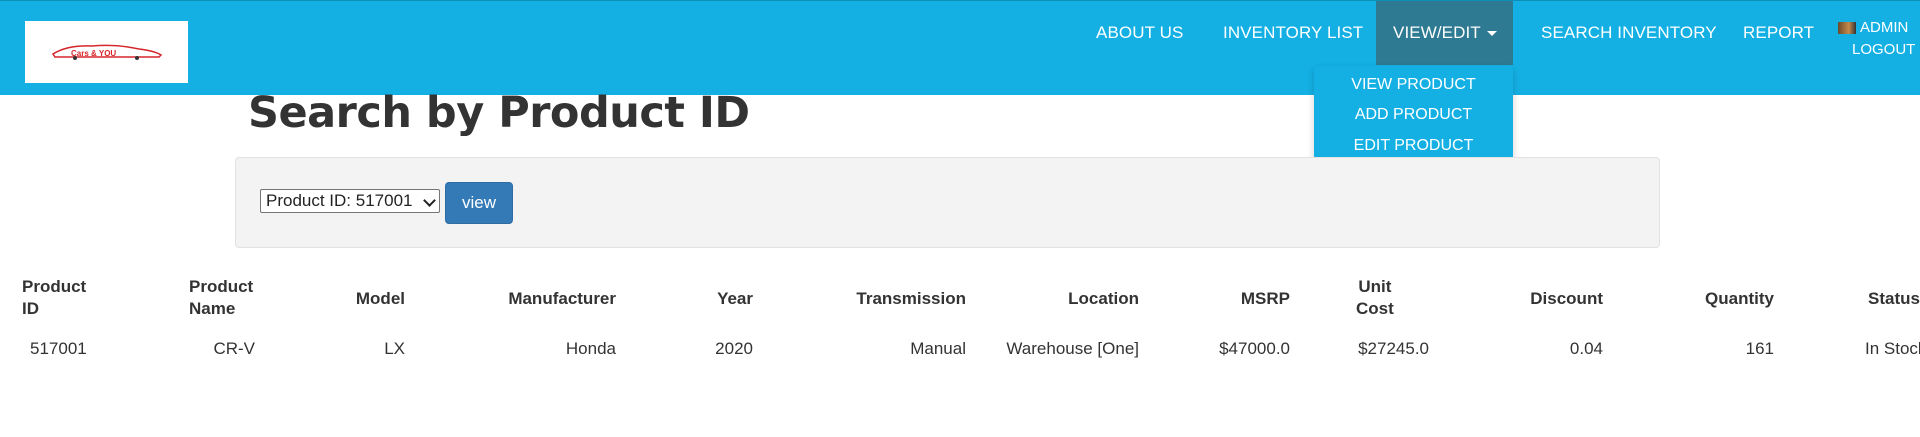  I want to click on header-discount: Discount, so click(1566, 298).